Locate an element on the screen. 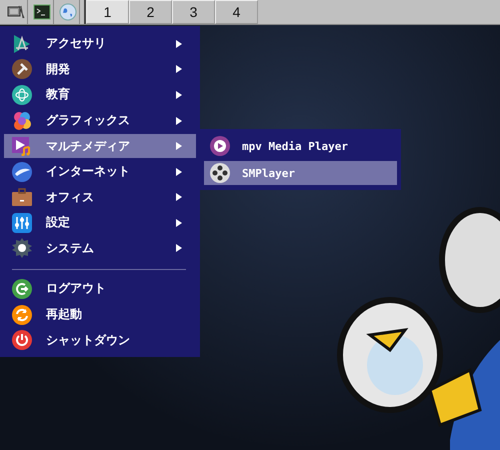 The height and width of the screenshot is (450, 500). play-icon is located at coordinates (220, 146).